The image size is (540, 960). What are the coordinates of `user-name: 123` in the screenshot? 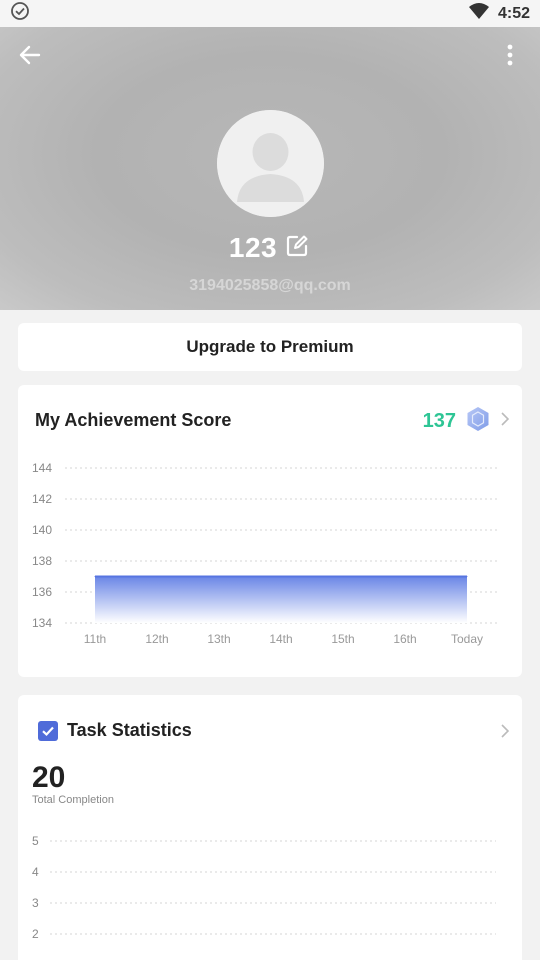 It's located at (253, 247).